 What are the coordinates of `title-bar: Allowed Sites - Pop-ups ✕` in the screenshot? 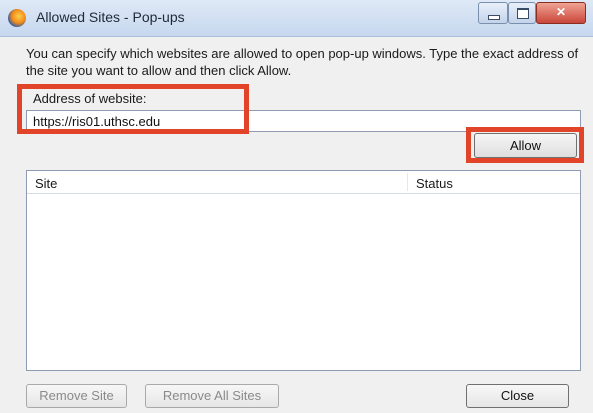 It's located at (296, 18).